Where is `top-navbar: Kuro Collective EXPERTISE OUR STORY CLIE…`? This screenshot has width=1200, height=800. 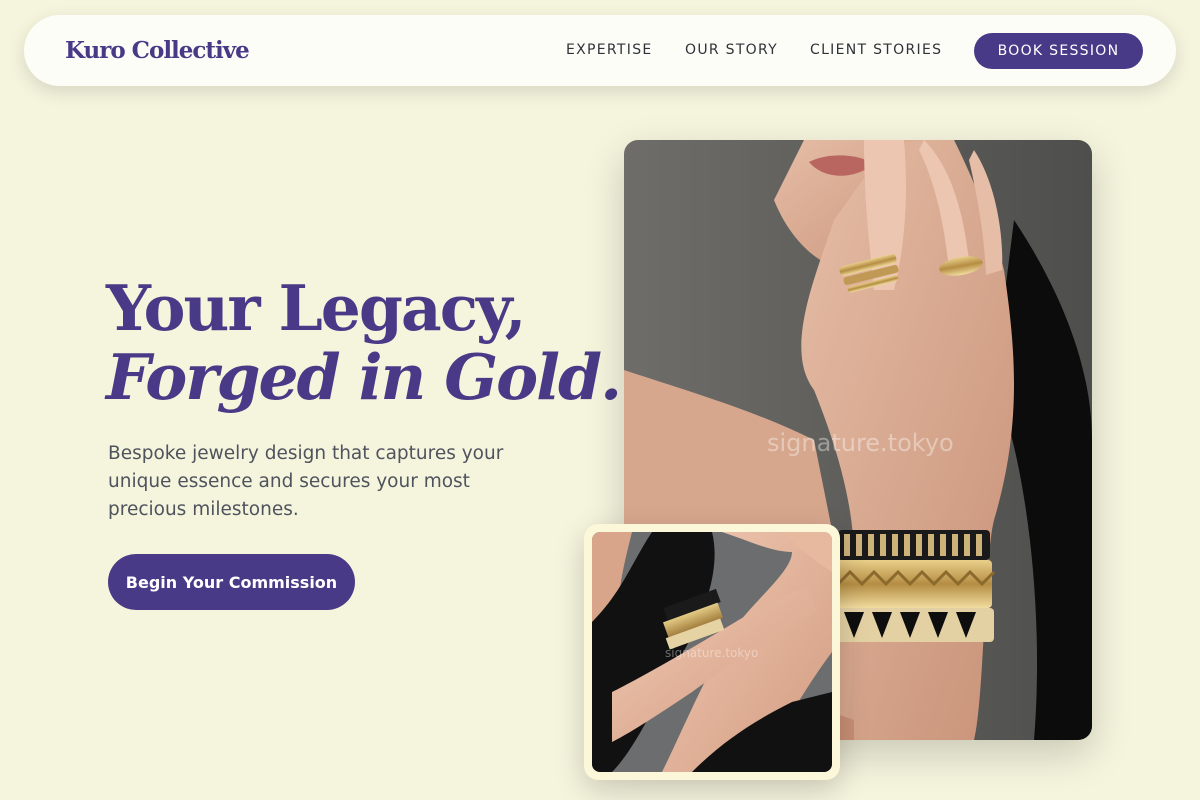
top-navbar: Kuro Collective EXPERTISE OUR STORY CLIE… is located at coordinates (600, 50).